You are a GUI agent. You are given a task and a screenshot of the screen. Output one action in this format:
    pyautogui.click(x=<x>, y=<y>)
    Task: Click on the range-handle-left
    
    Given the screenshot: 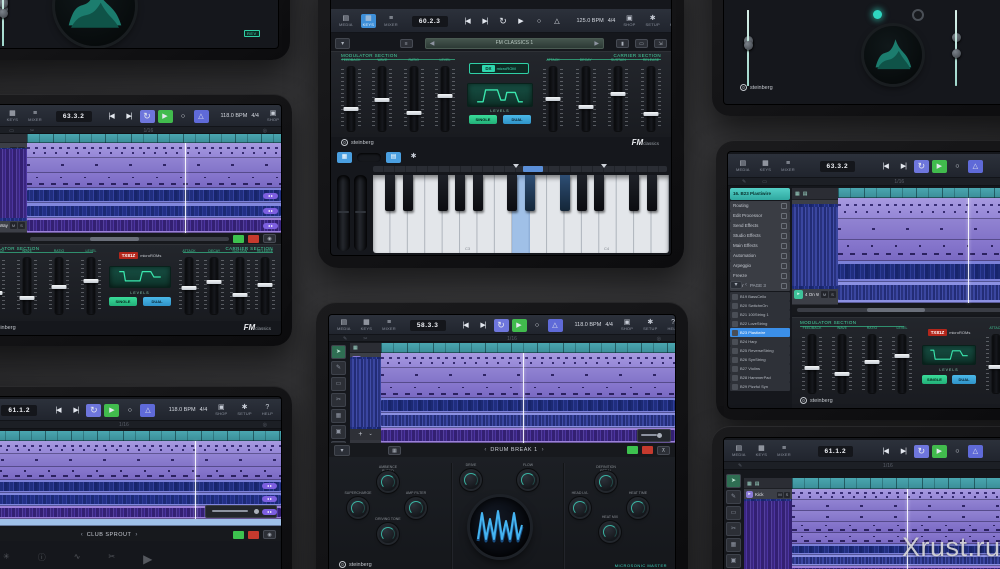 What is the action you would take?
    pyautogui.click(x=516, y=166)
    